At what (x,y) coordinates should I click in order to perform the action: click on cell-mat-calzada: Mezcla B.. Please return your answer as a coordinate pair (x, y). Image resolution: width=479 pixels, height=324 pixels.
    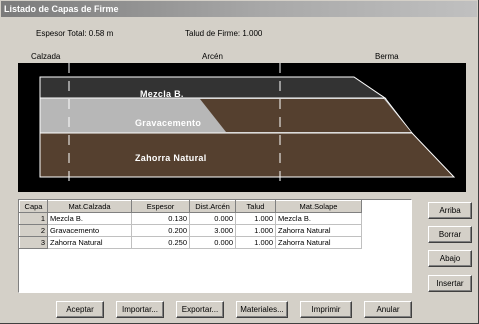
    Looking at the image, I should click on (89, 218).